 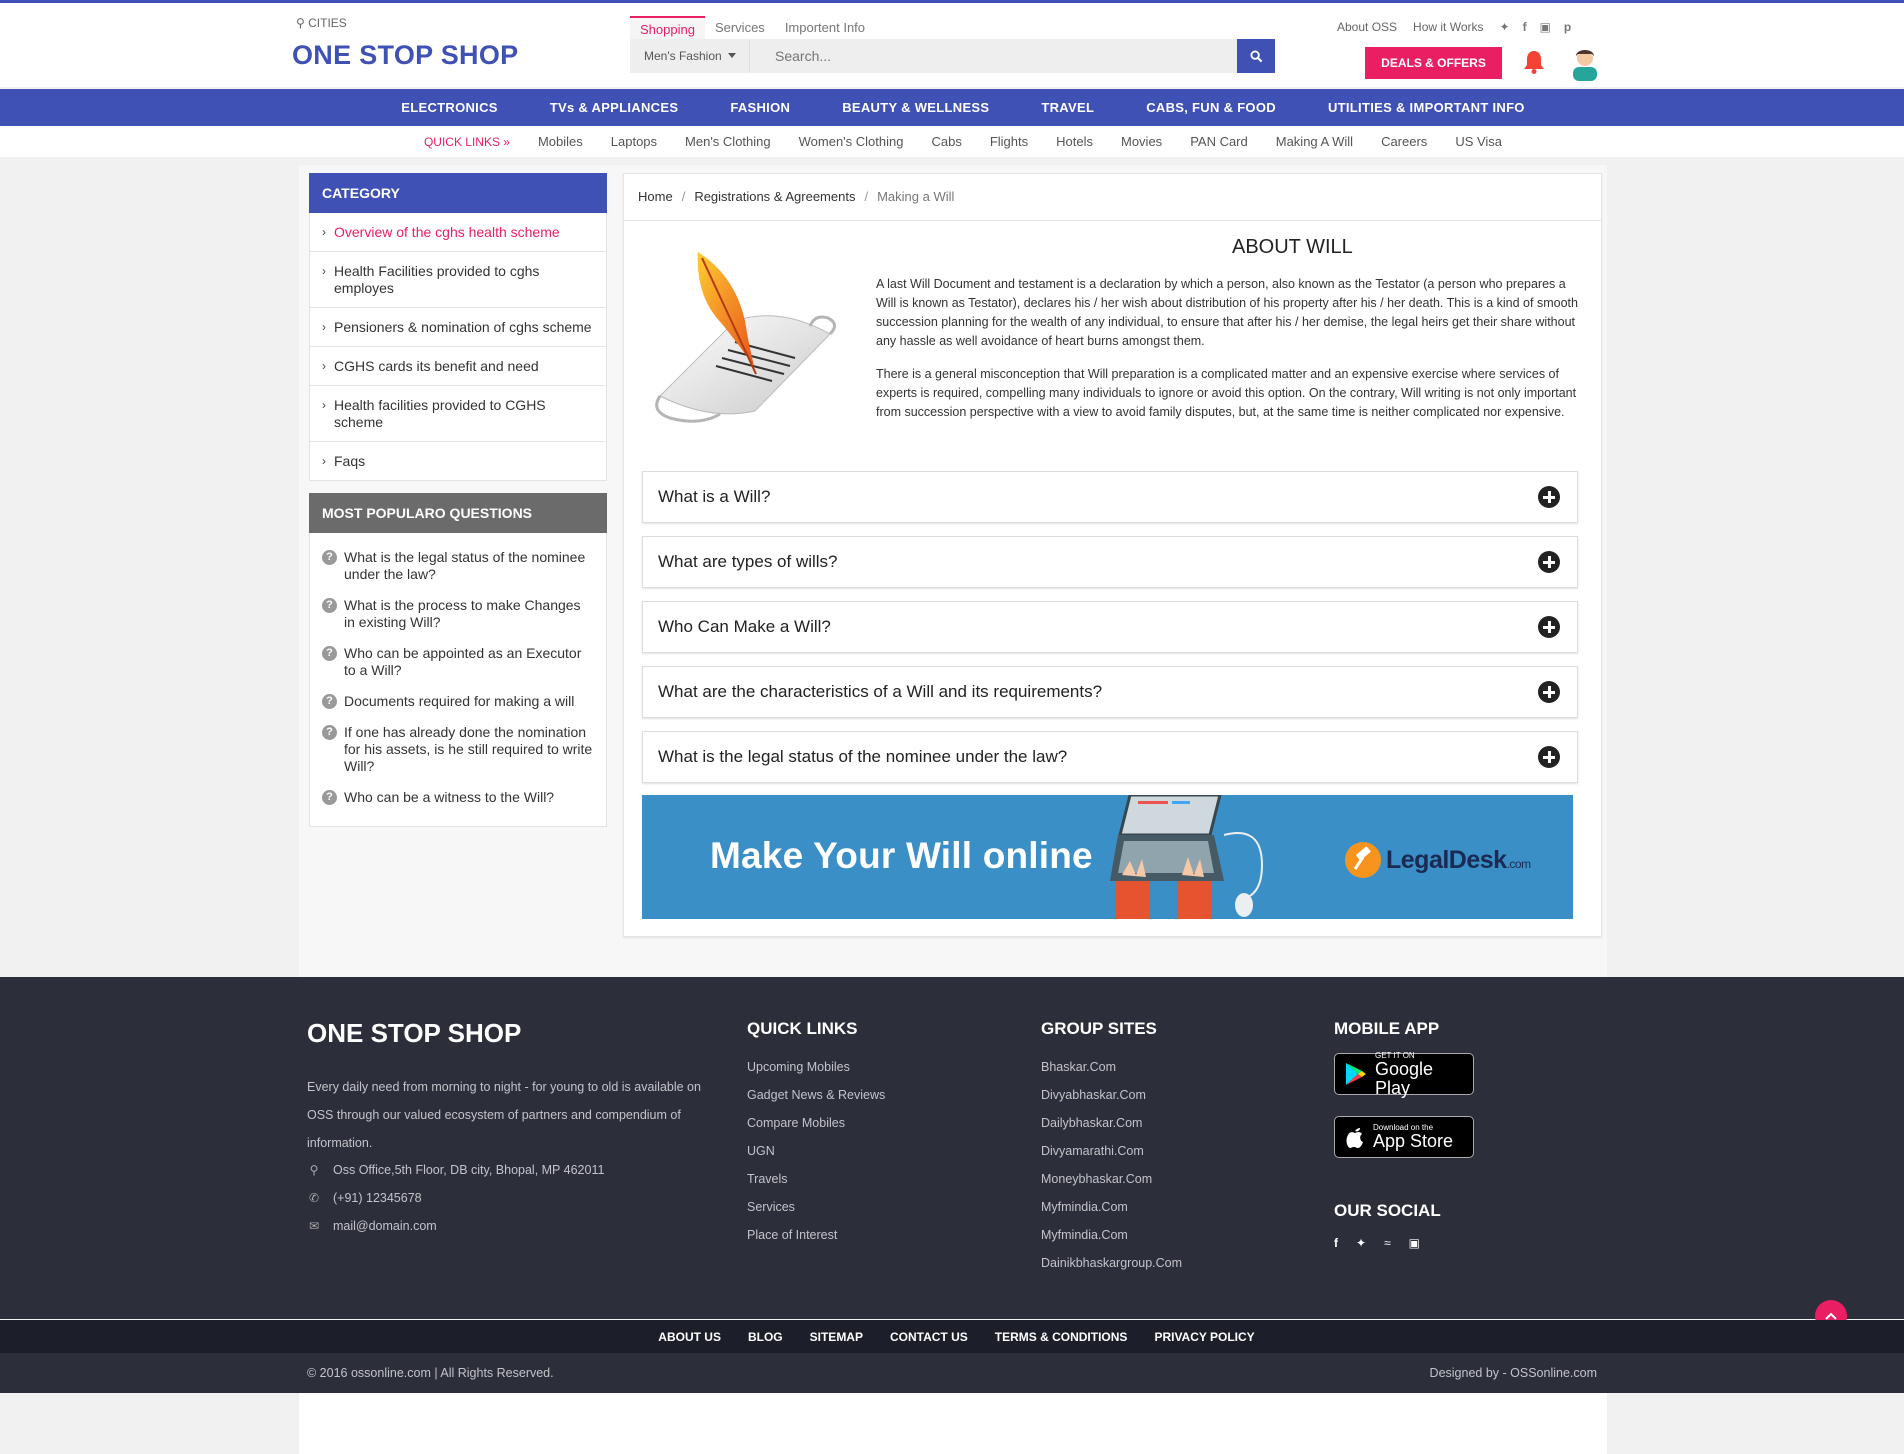 What do you see at coordinates (372, 1226) in the screenshot?
I see `footer-email: ✉ mail@domain.com` at bounding box center [372, 1226].